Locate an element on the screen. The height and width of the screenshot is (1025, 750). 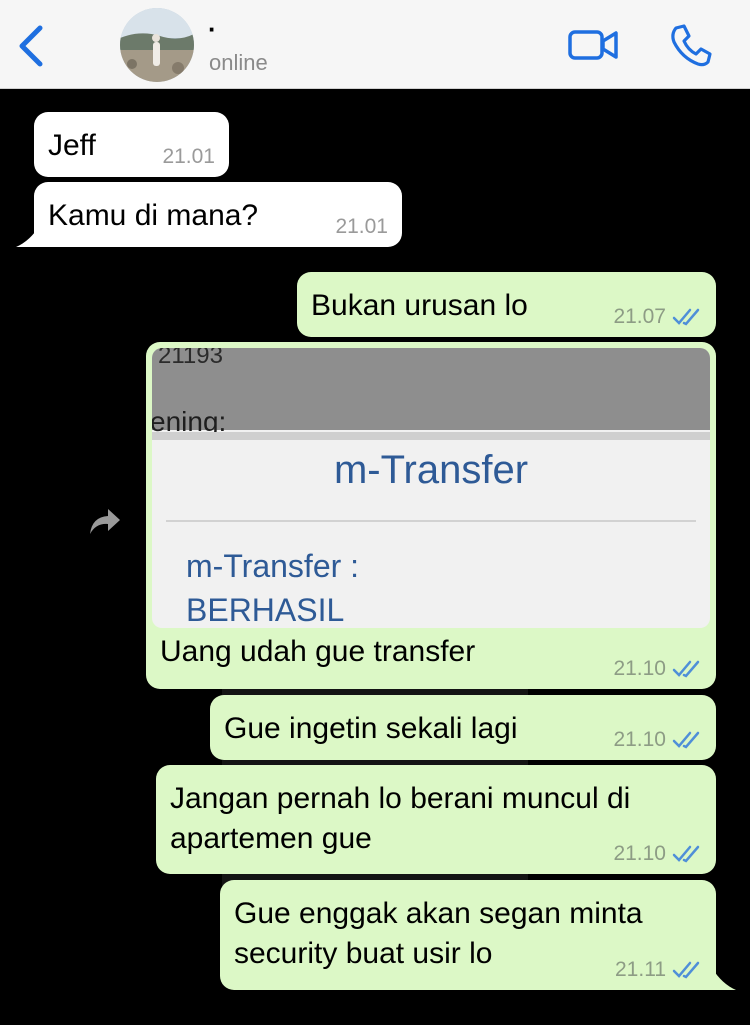
message-text-line-2: security buat usir lo is located at coordinates (363, 953).